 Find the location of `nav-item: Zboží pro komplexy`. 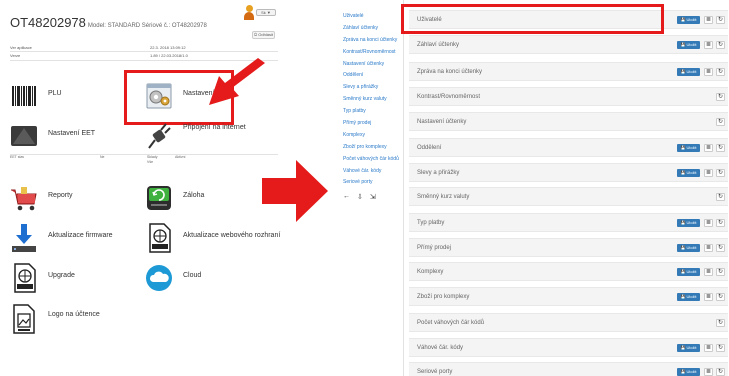

nav-item: Zboží pro komplexy is located at coordinates (373, 150).